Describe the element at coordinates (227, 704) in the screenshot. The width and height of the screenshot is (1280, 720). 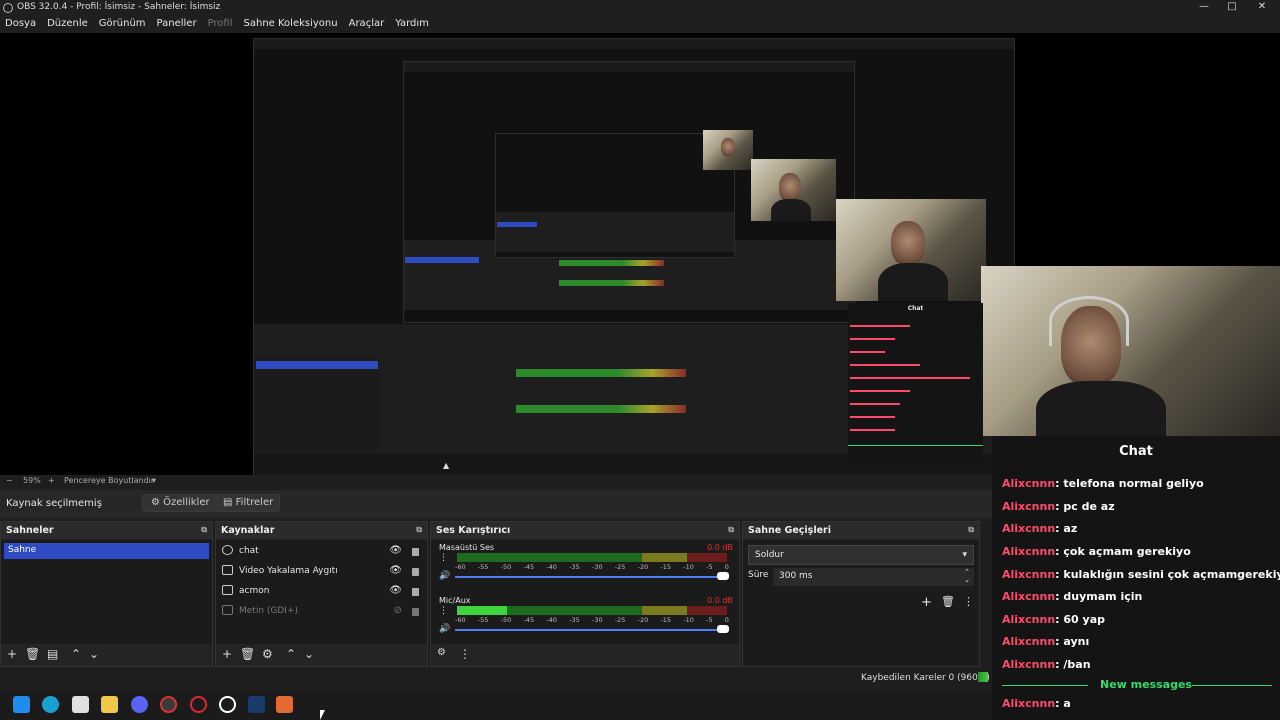
I see `obs-icon` at that location.